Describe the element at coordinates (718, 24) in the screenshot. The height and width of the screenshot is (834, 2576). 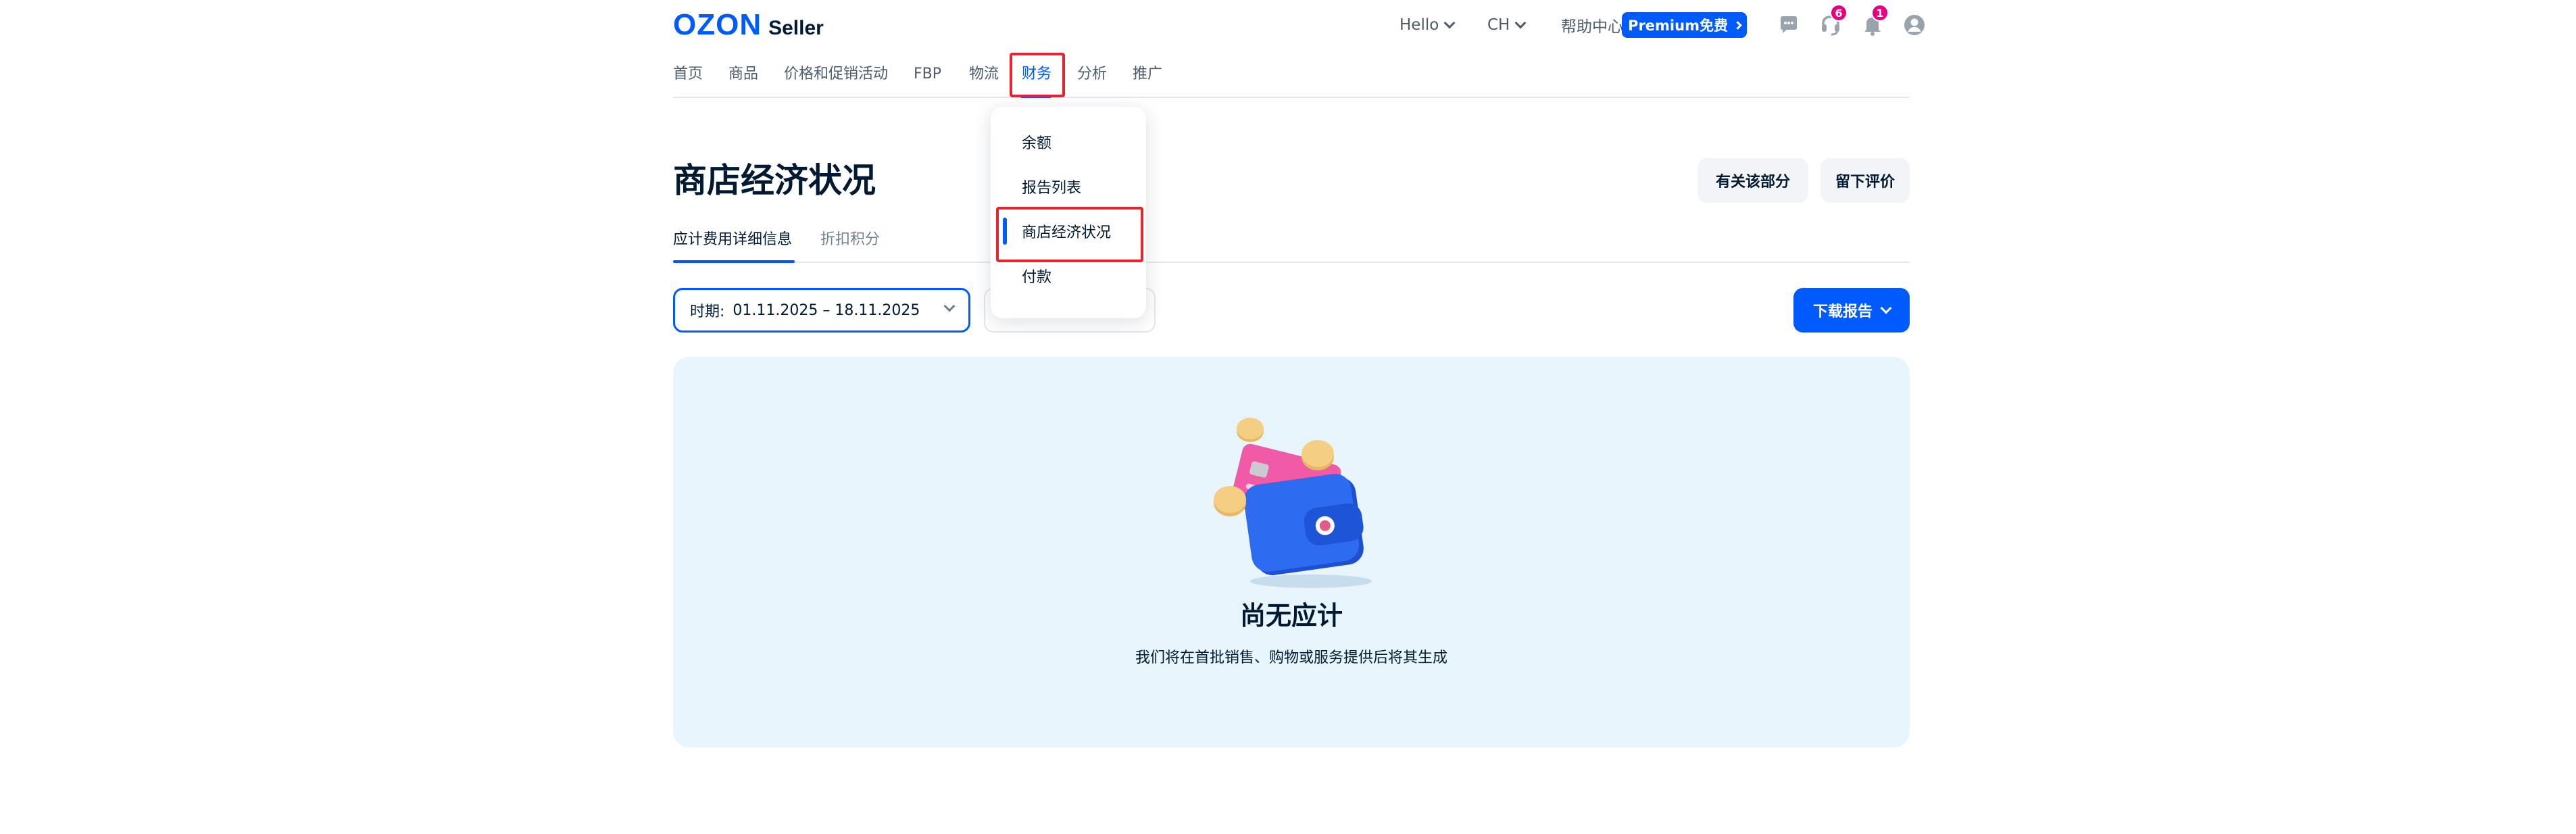
I see `logo-ozon-text: OZON` at that location.